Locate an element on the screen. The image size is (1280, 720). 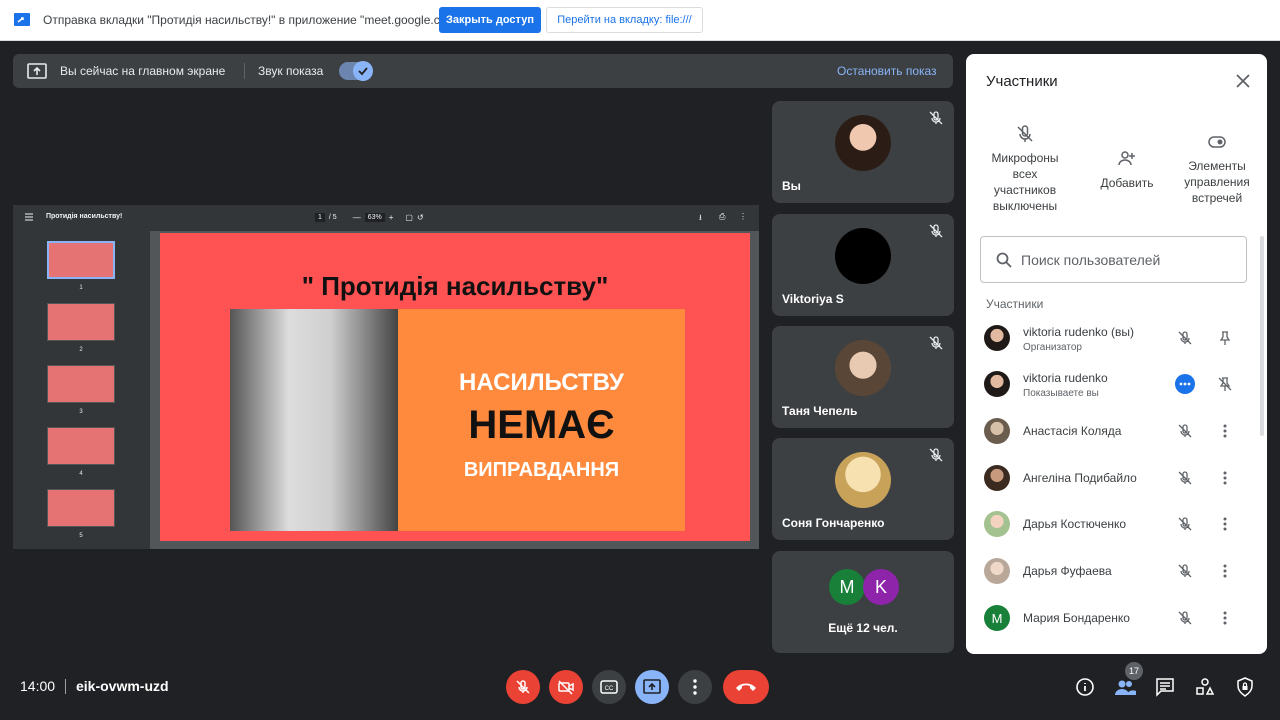
dots-icon is located at coordinates (1185, 384).